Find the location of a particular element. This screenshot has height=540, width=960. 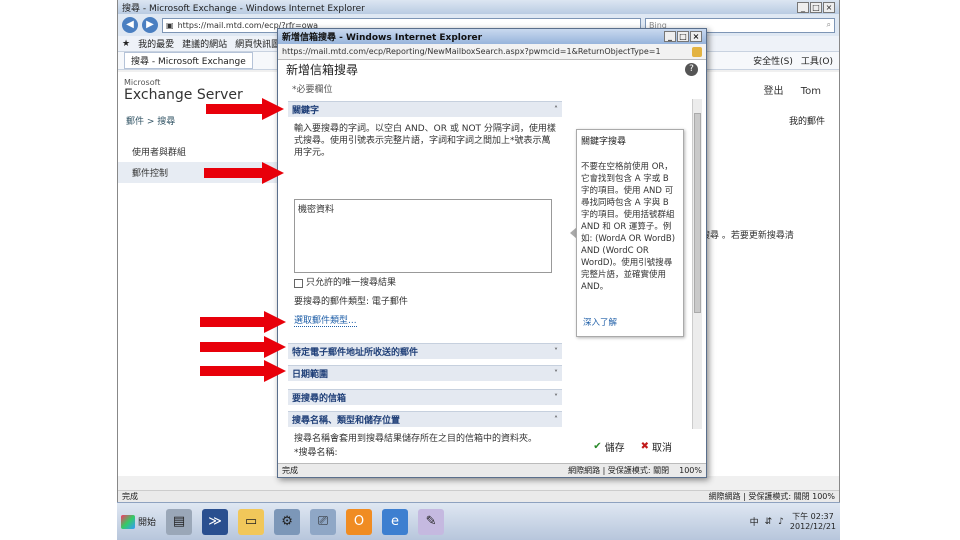

popup-window-controls: _ □ × is located at coordinates (683, 36).